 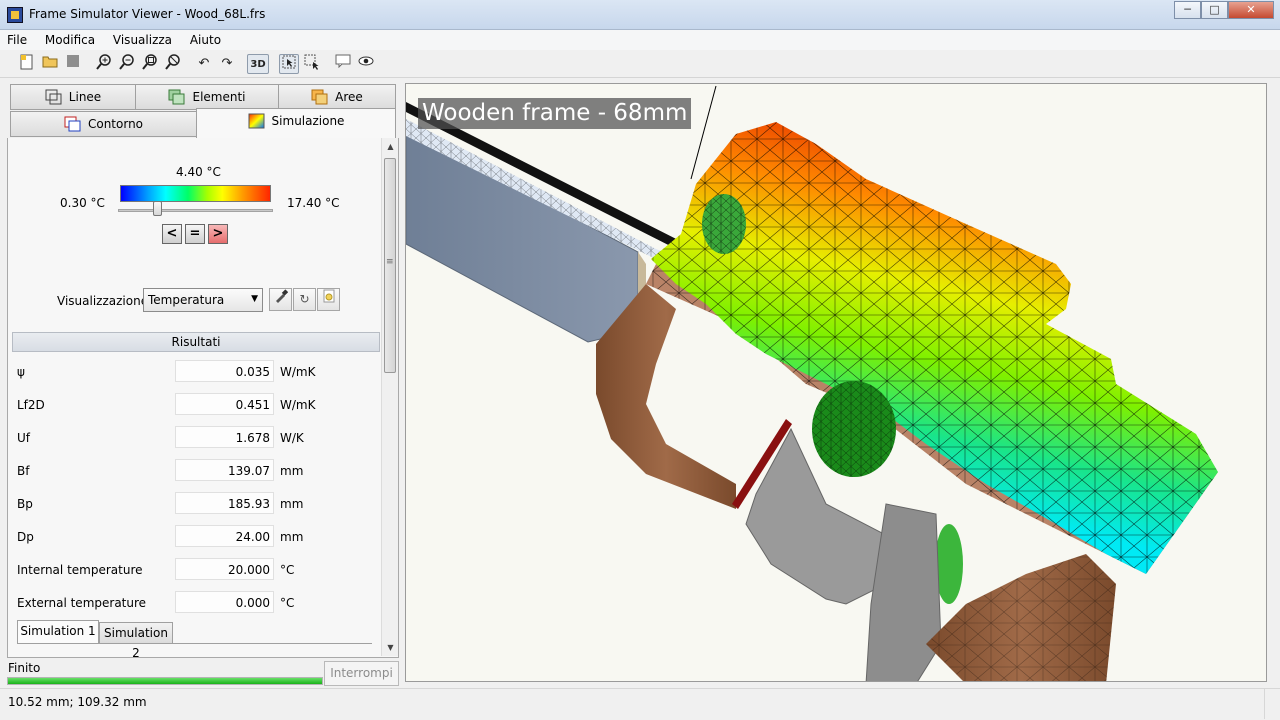 I want to click on app-icon, so click(x=15, y=15).